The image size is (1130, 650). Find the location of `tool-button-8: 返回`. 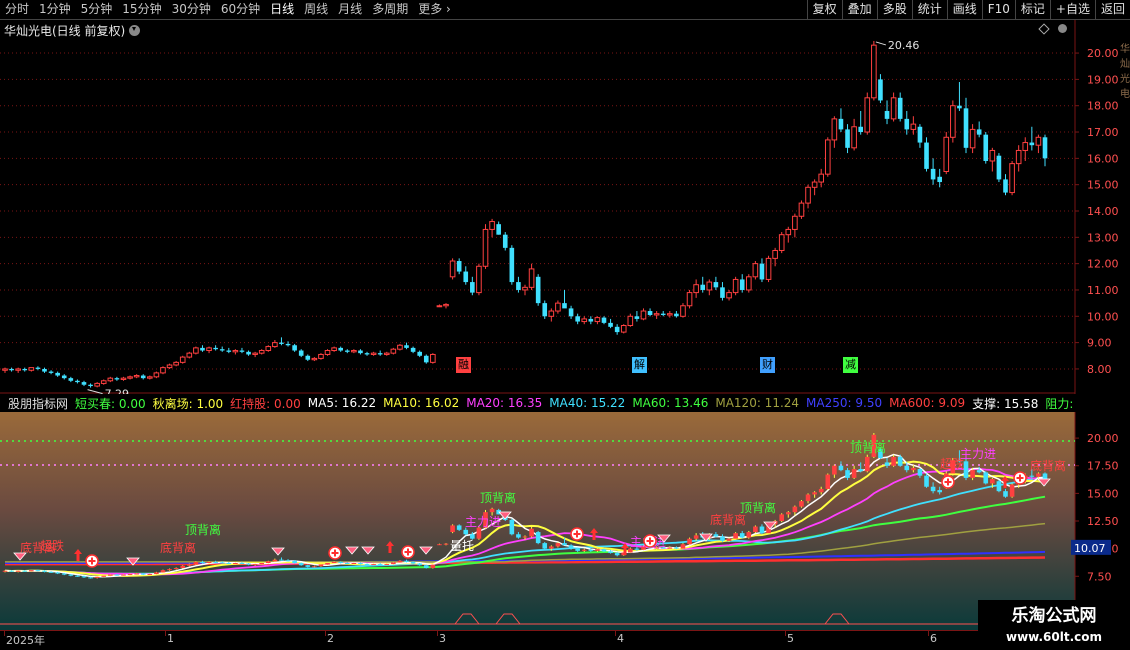

tool-button-8: 返回 is located at coordinates (1112, 10).